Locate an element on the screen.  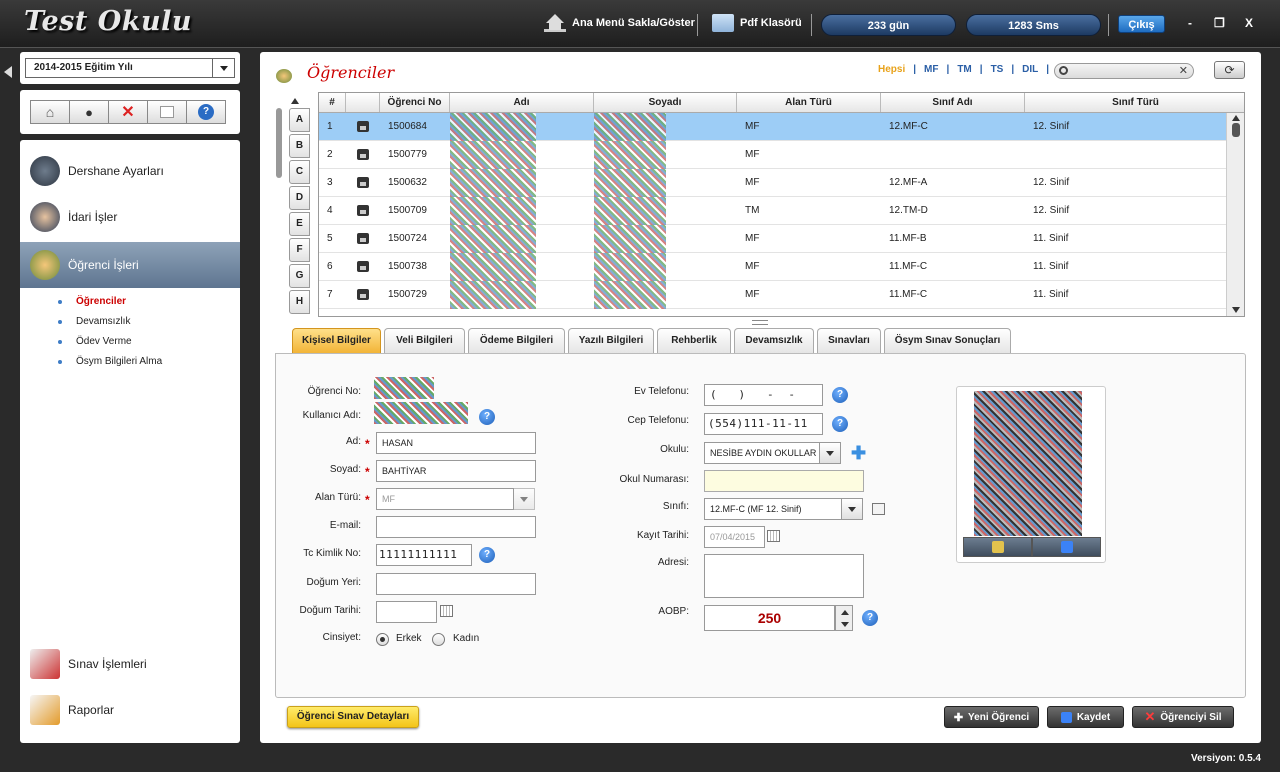
splitter-handle is located at coordinates (760, 322).